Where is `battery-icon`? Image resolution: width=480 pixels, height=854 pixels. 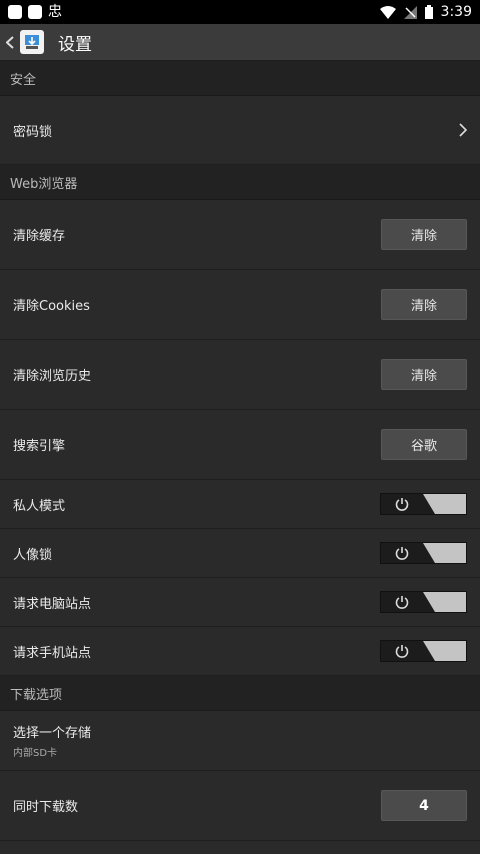
battery-icon is located at coordinates (428, 12).